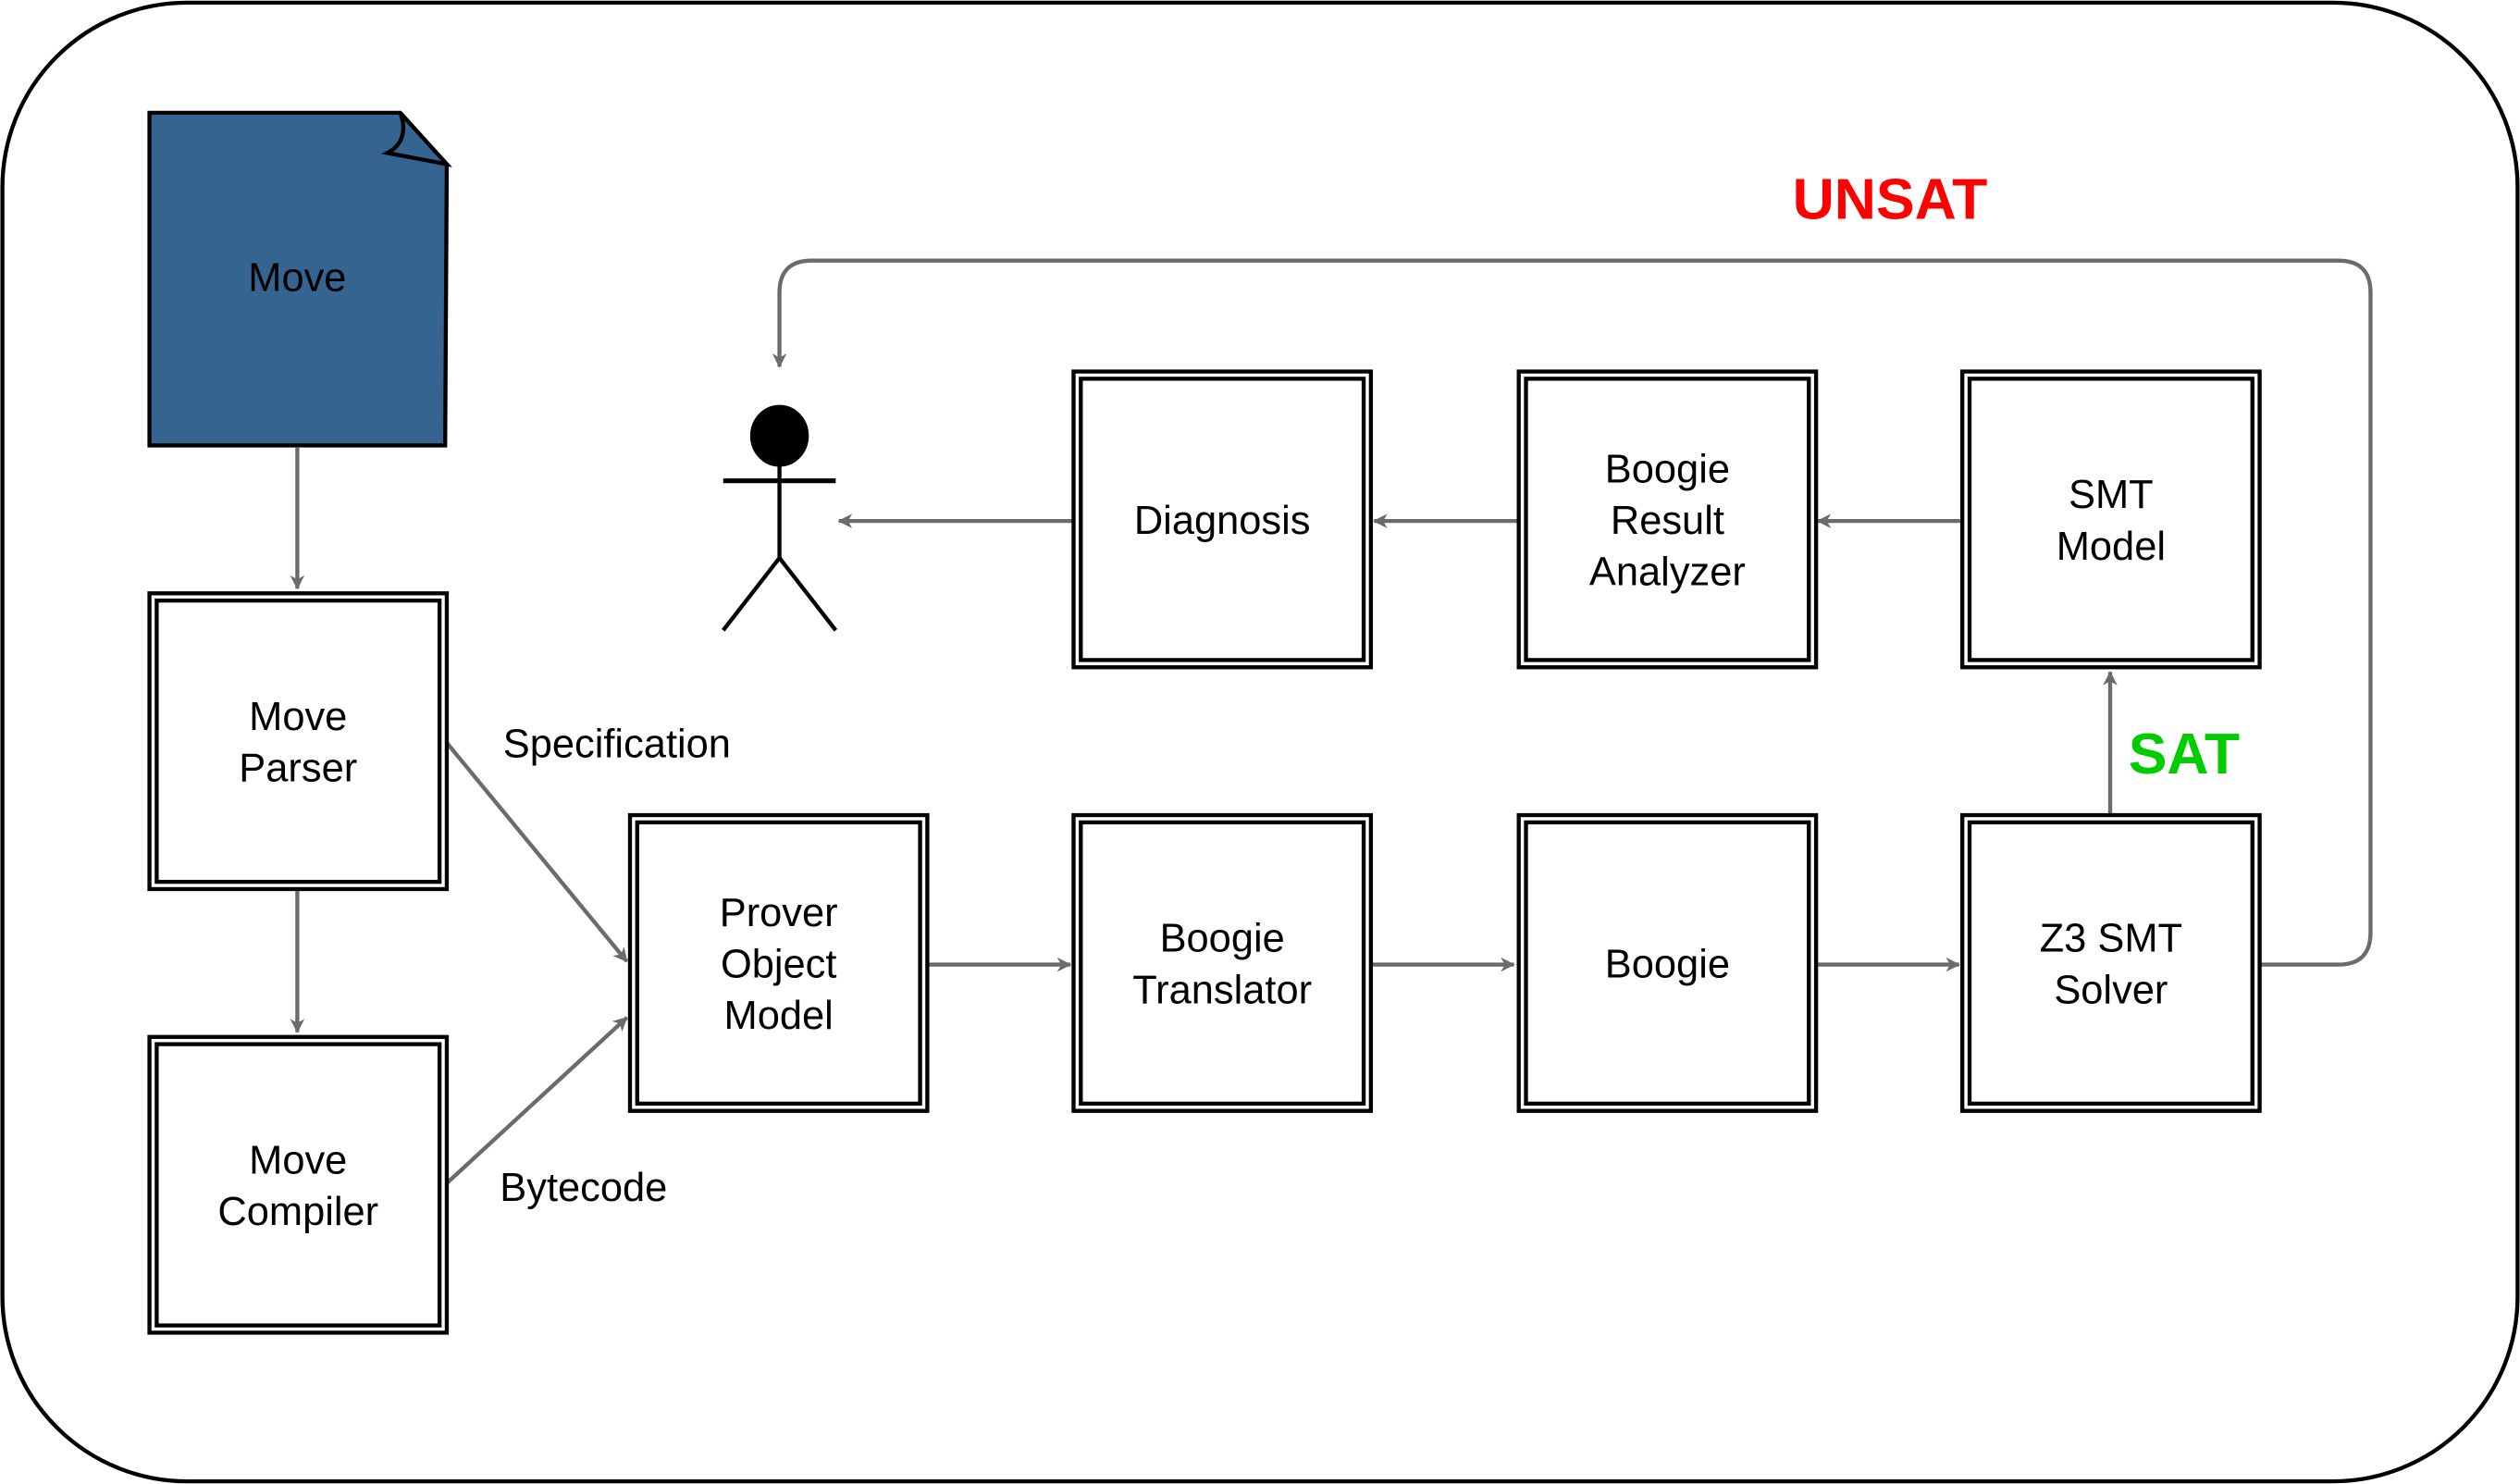  I want to click on node-diagnosis: Diagnosis, so click(1222, 520).